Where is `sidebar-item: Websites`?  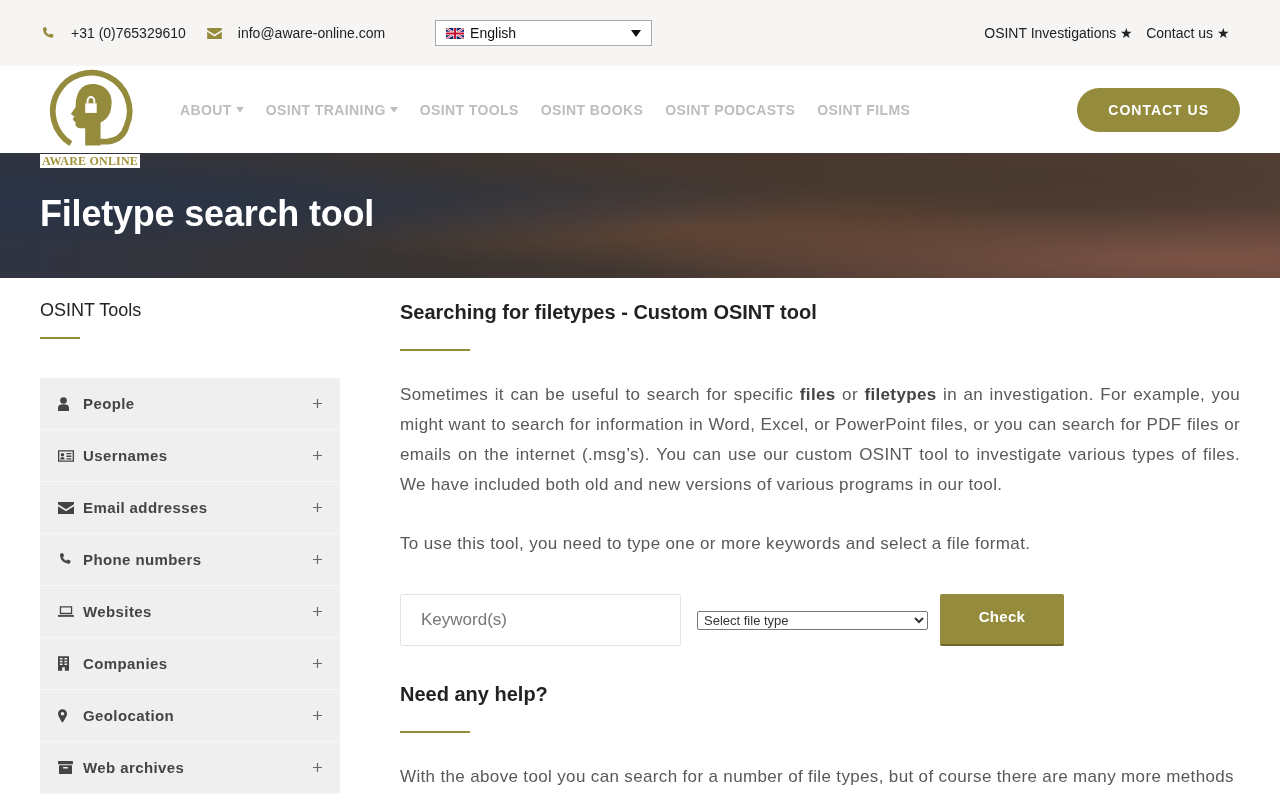 sidebar-item: Websites is located at coordinates (190, 612).